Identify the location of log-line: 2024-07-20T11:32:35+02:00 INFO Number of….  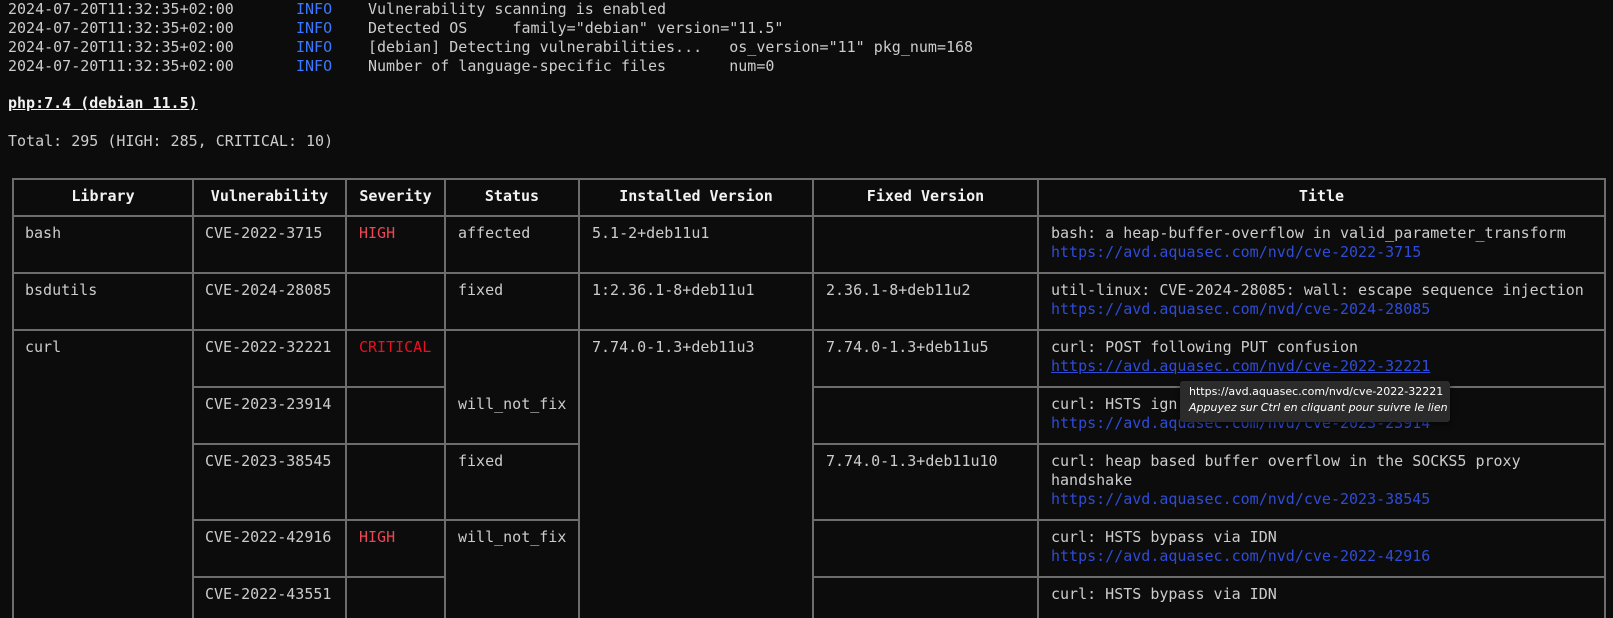
(391, 66).